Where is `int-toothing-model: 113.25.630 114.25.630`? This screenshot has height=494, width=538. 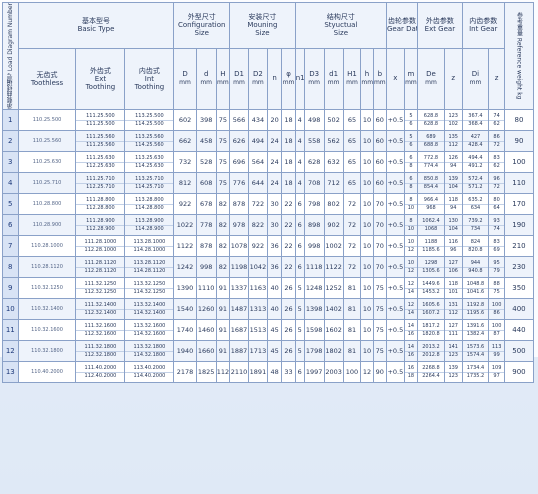
int-toothing-model: 113.25.630 114.25.630 is located at coordinates (149, 162).